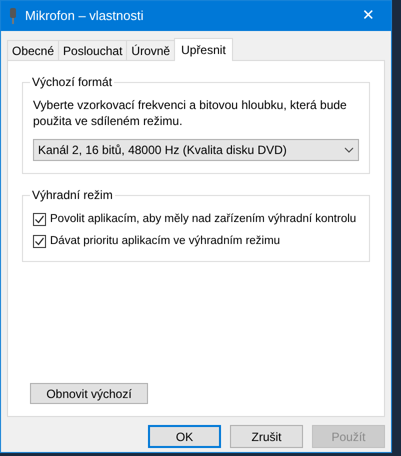  I want to click on close-button: ✕, so click(368, 16).